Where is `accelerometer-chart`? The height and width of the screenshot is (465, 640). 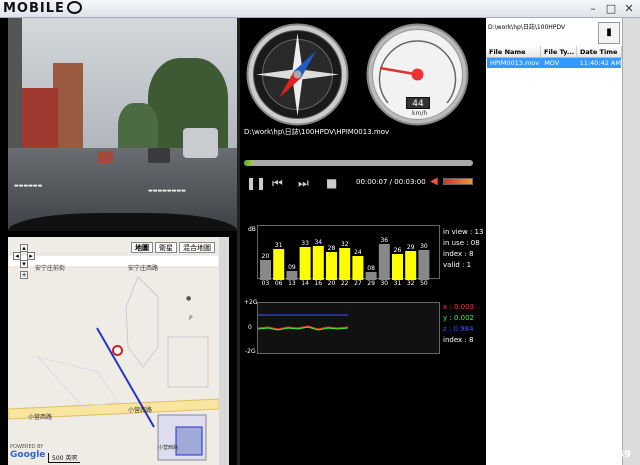 accelerometer-chart is located at coordinates (348, 328).